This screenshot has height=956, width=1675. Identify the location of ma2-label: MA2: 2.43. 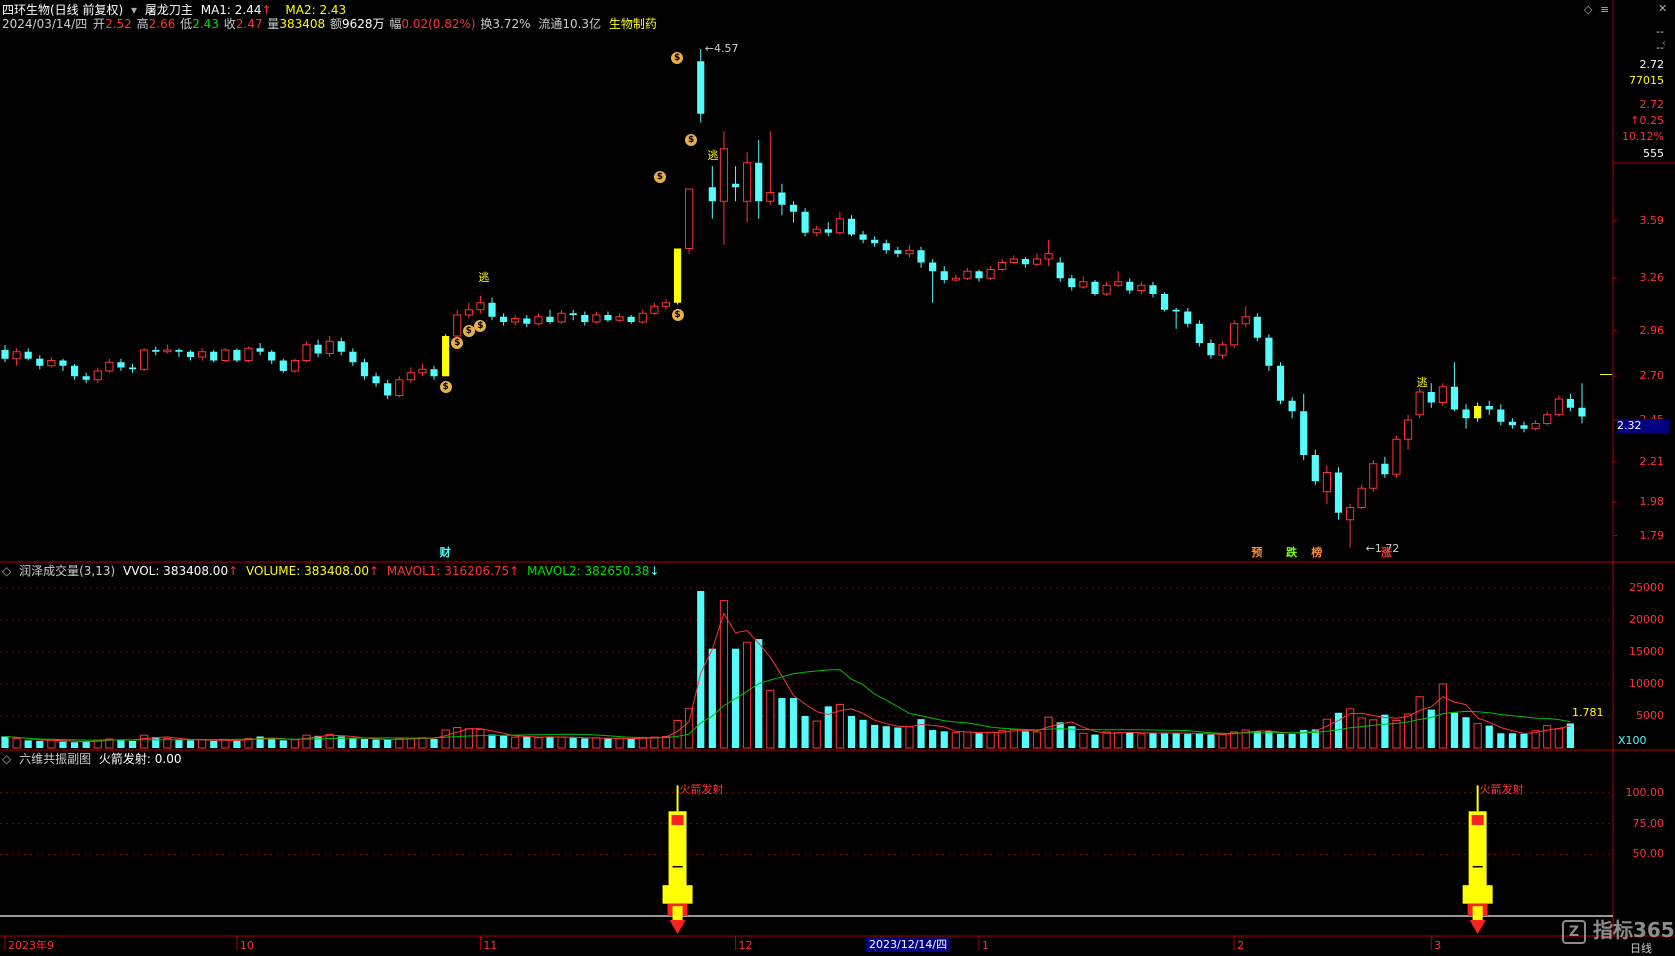
(316, 10).